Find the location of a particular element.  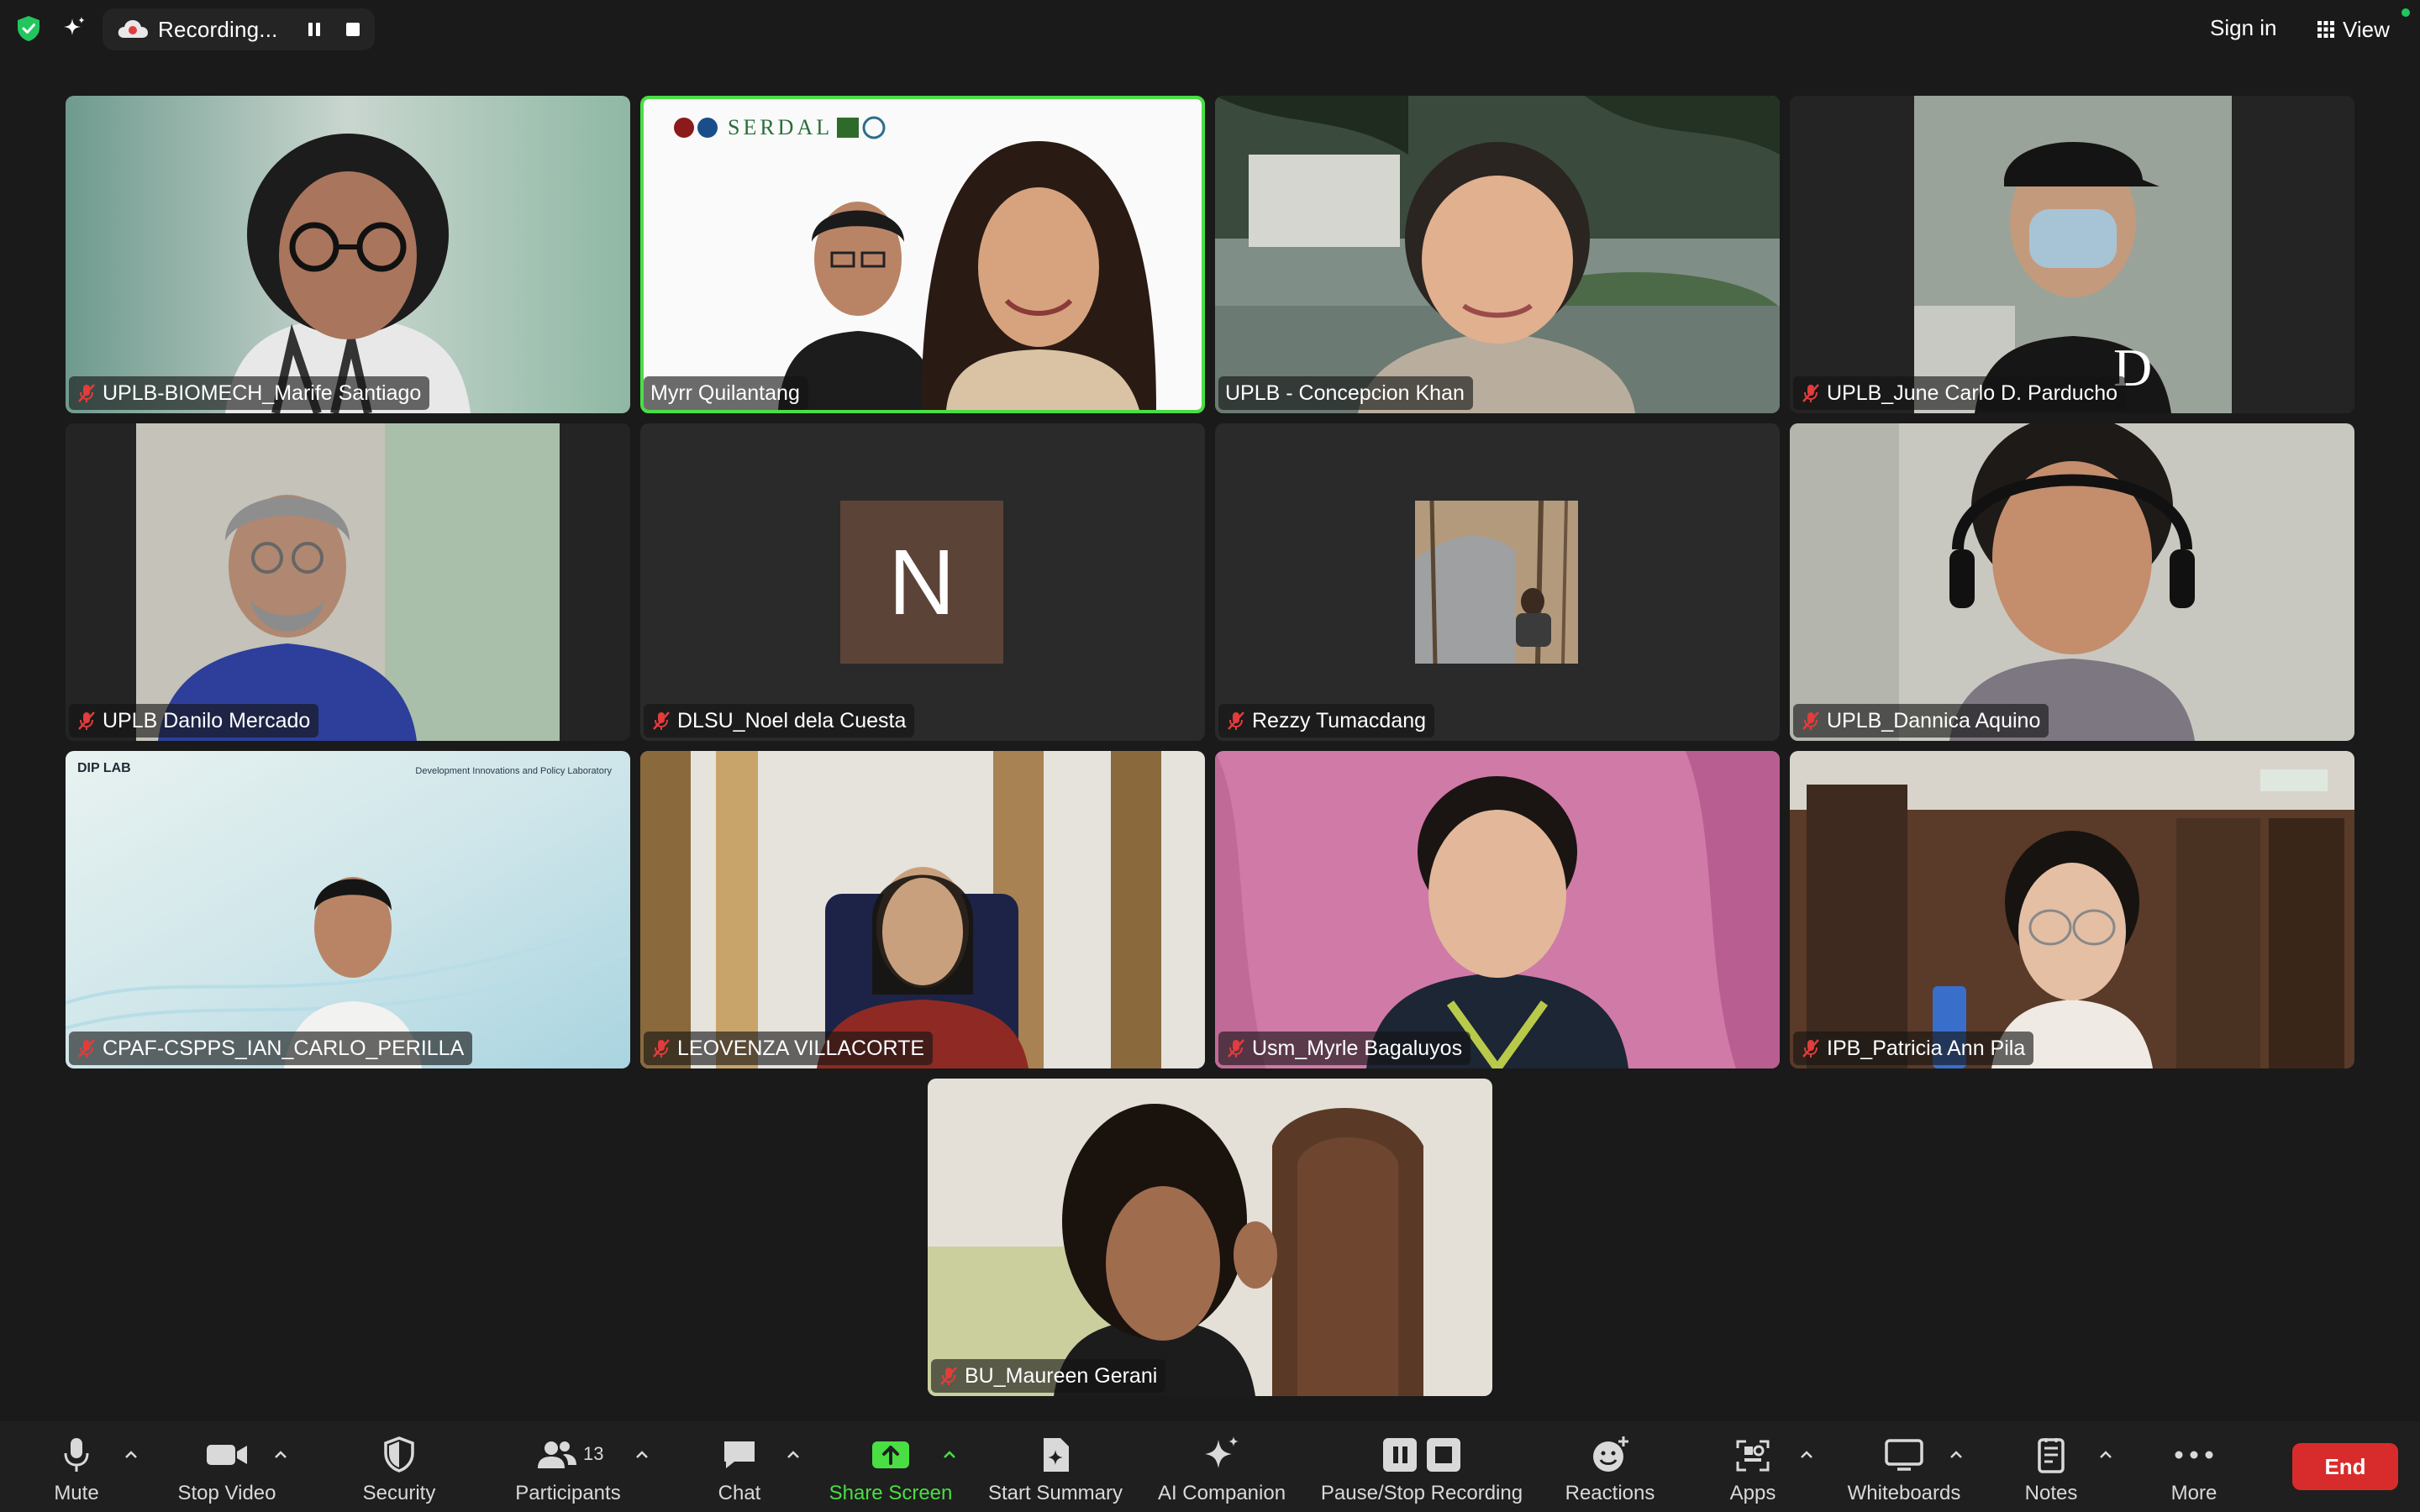

notes-label: Notes is located at coordinates (2051, 1493).